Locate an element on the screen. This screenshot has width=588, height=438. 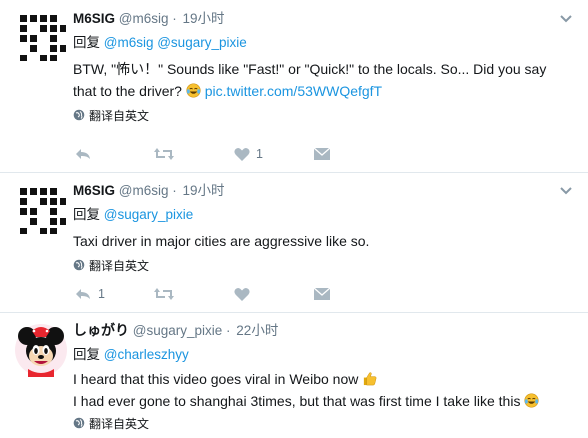
like-count: 1 is located at coordinates (259, 154).